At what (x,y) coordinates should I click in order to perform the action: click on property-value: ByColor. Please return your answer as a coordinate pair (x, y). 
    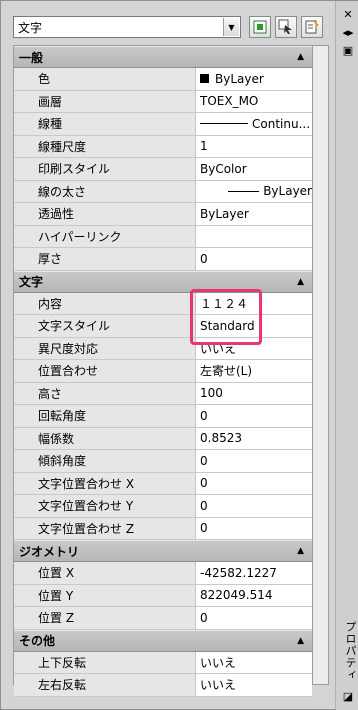
    Looking at the image, I should click on (254, 169).